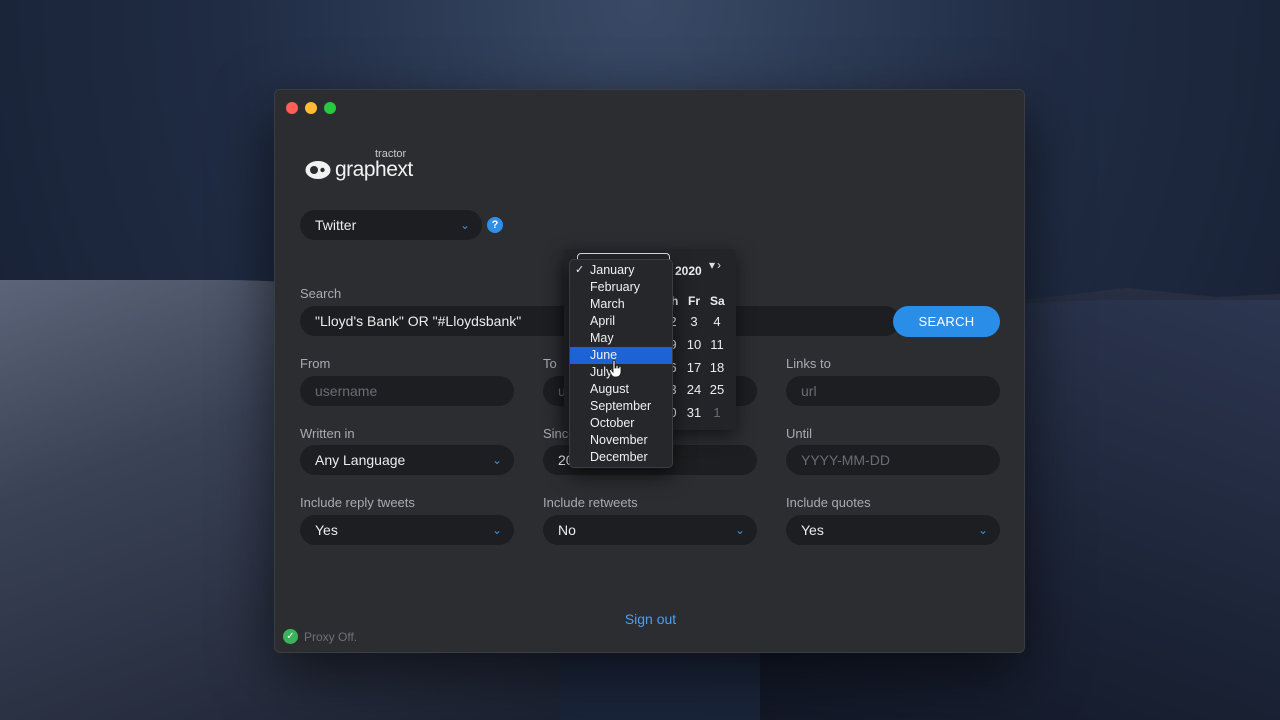 This screenshot has width=1280, height=720. I want to click on month-option-august: August, so click(621, 389).